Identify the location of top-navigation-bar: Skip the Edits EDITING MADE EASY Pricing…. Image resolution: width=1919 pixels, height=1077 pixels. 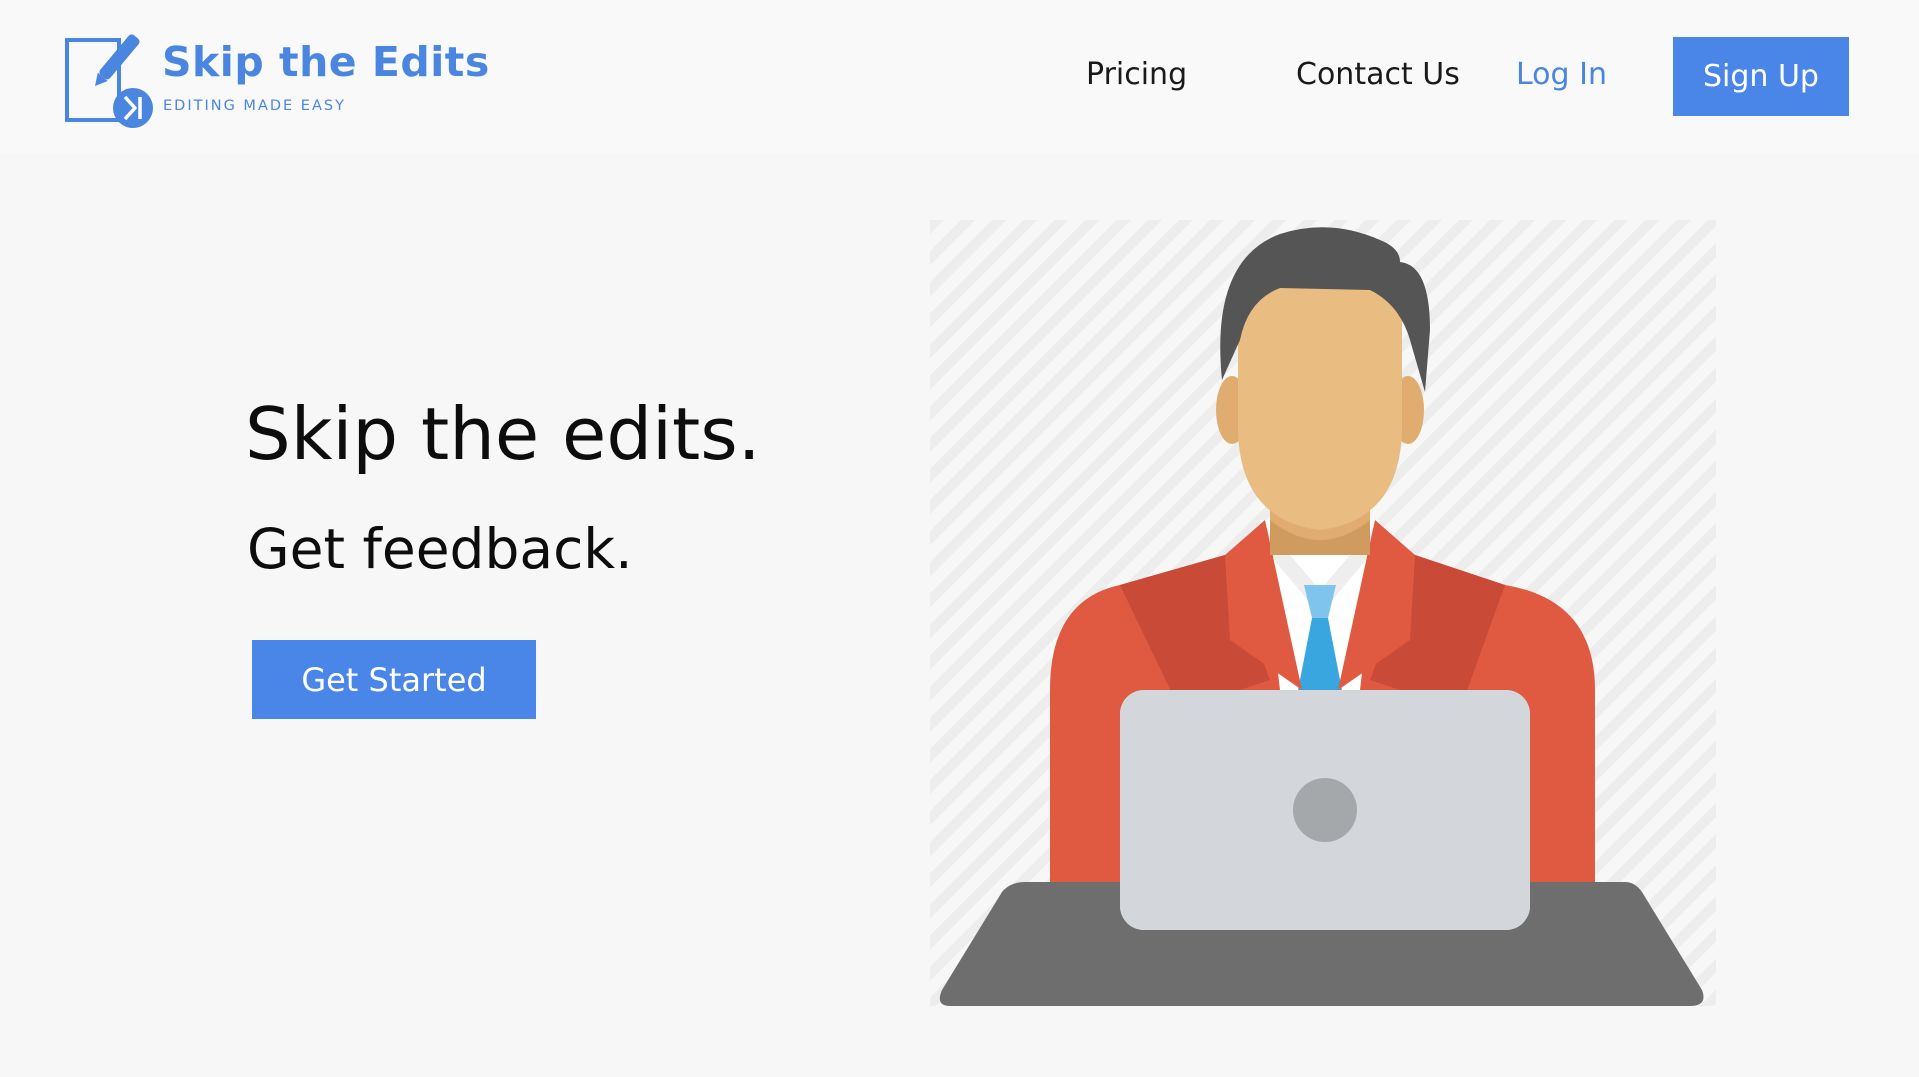
(959, 77).